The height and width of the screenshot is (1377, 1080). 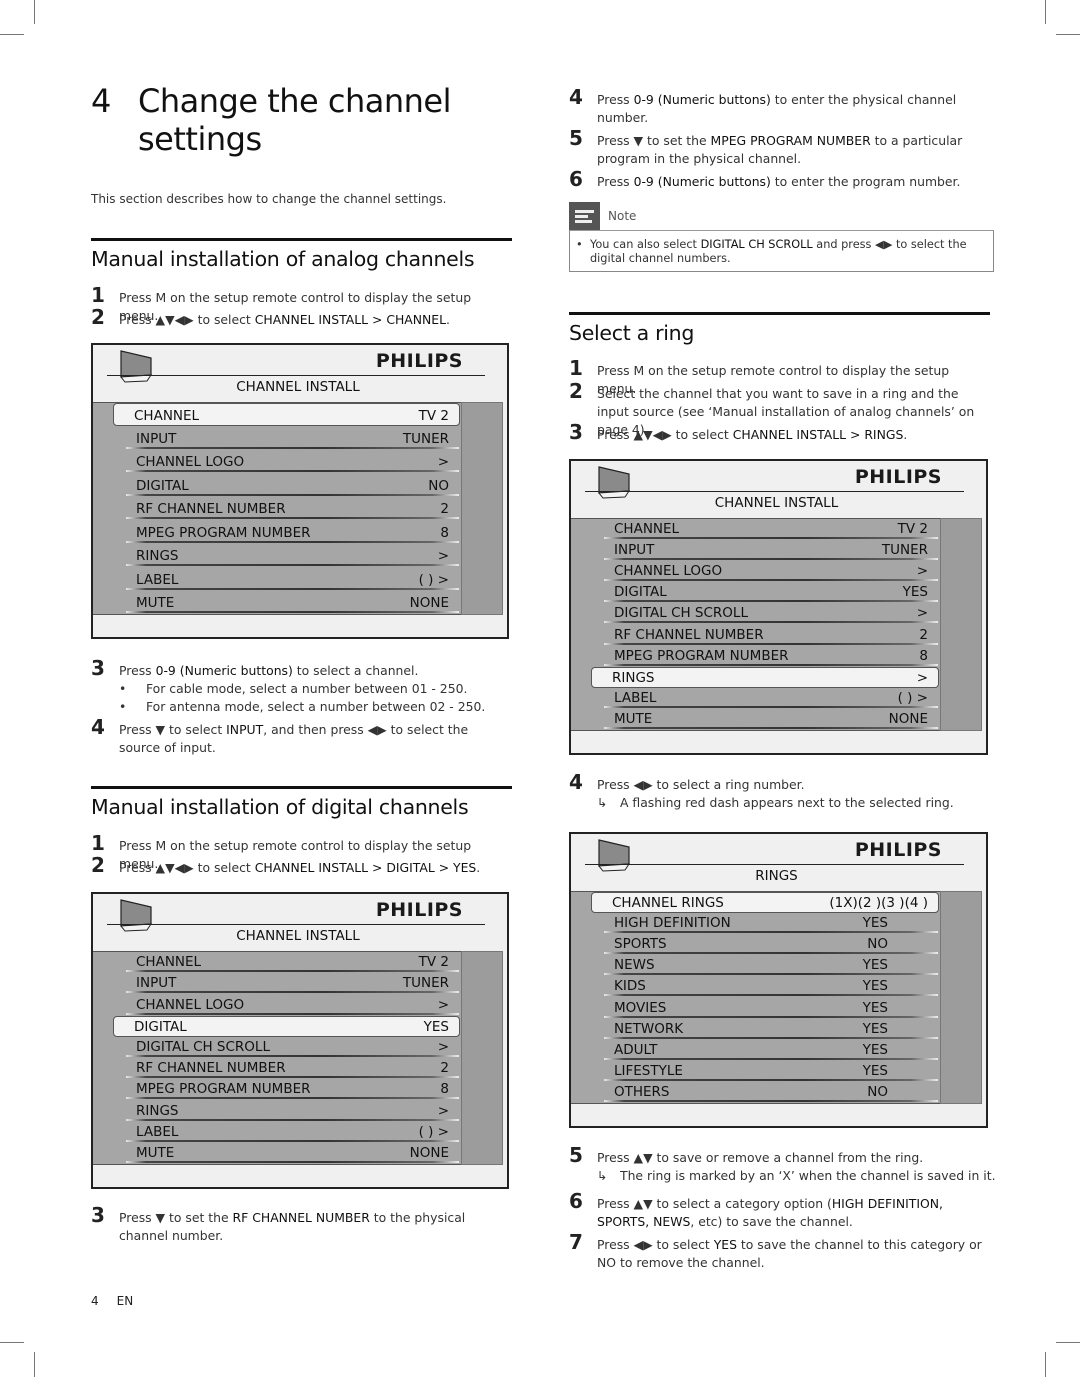 I want to click on menu-row: SPORTS NO, so click(x=771, y=944).